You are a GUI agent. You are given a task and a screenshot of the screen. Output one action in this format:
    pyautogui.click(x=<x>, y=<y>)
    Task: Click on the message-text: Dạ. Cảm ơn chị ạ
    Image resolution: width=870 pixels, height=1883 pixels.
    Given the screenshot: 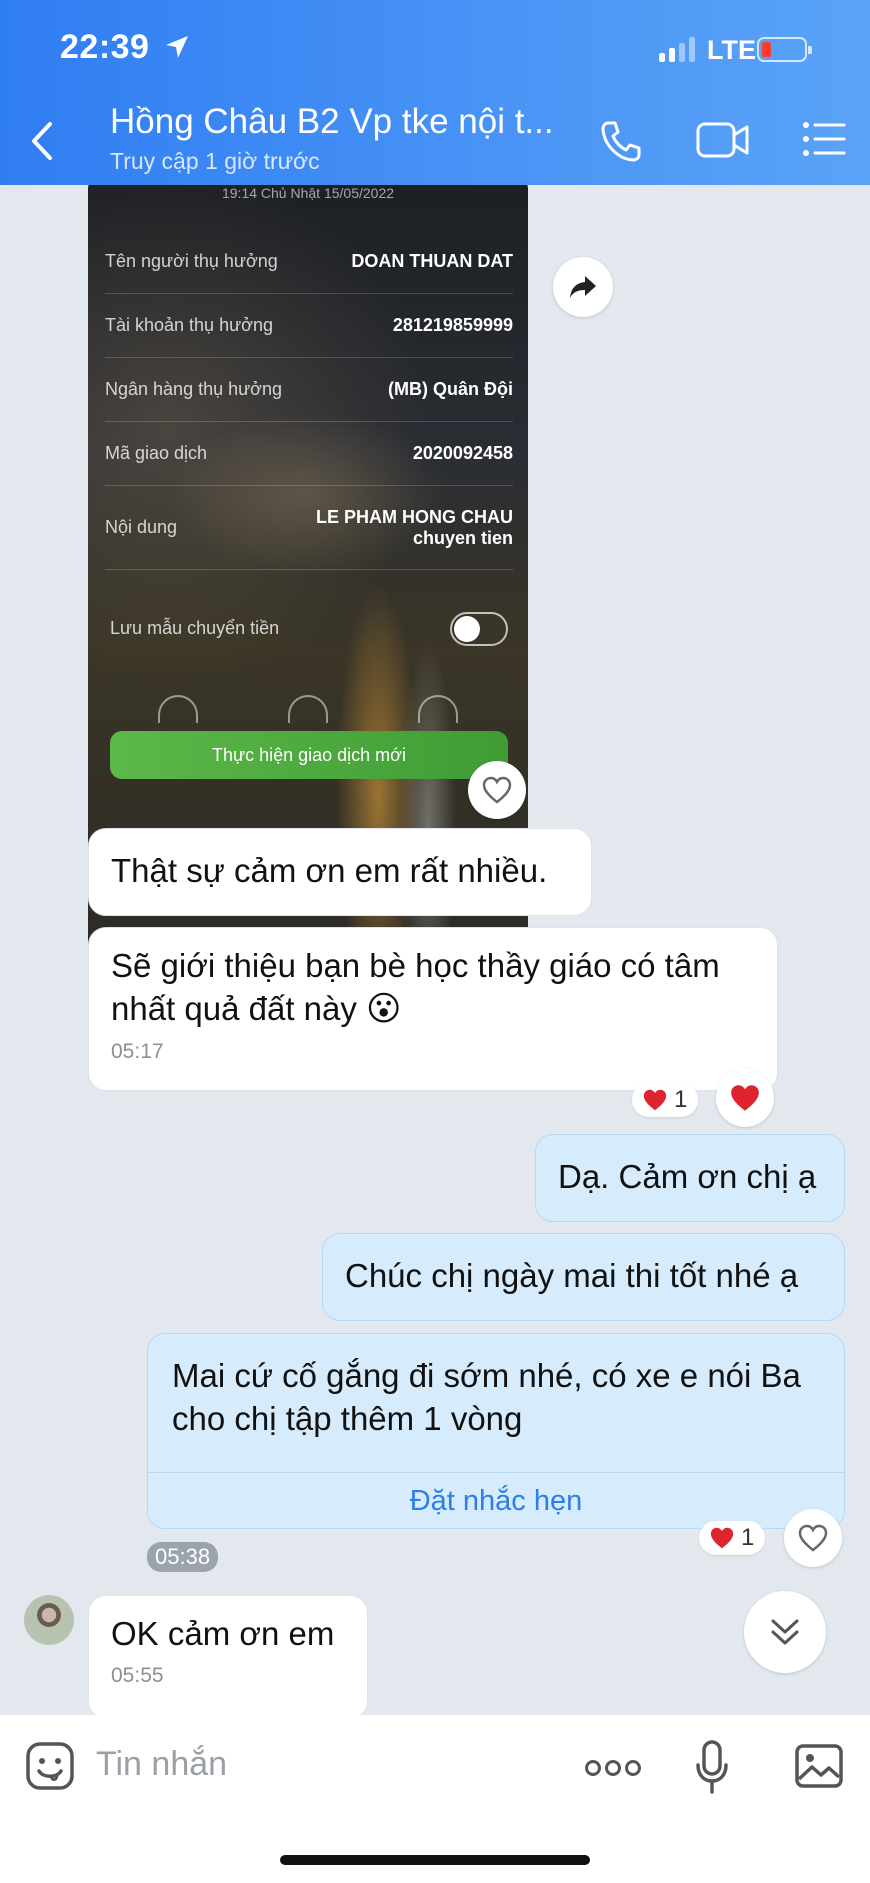 What is the action you would take?
    pyautogui.click(x=687, y=1176)
    